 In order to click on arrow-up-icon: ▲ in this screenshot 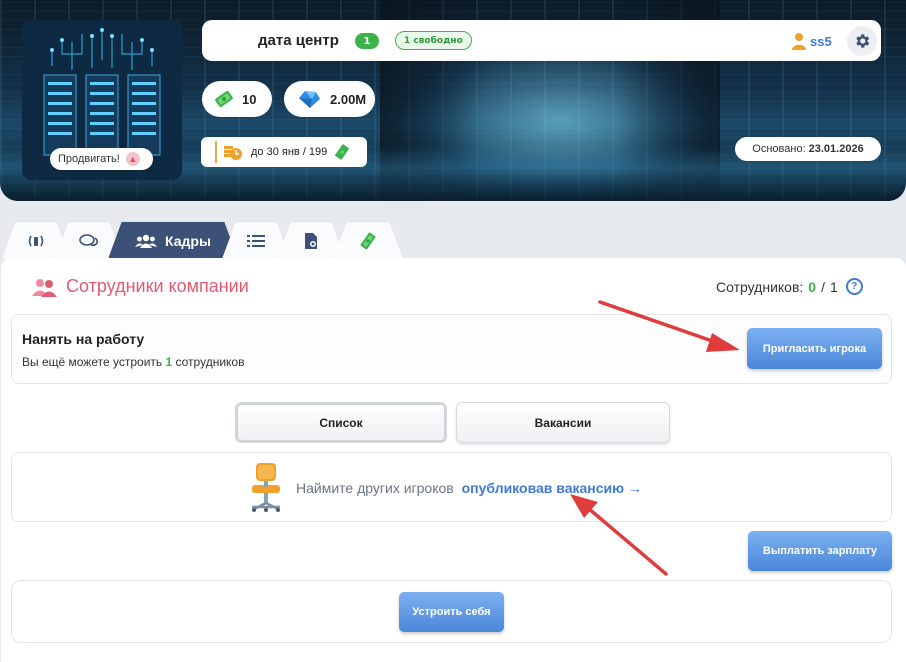, I will do `click(132, 159)`.